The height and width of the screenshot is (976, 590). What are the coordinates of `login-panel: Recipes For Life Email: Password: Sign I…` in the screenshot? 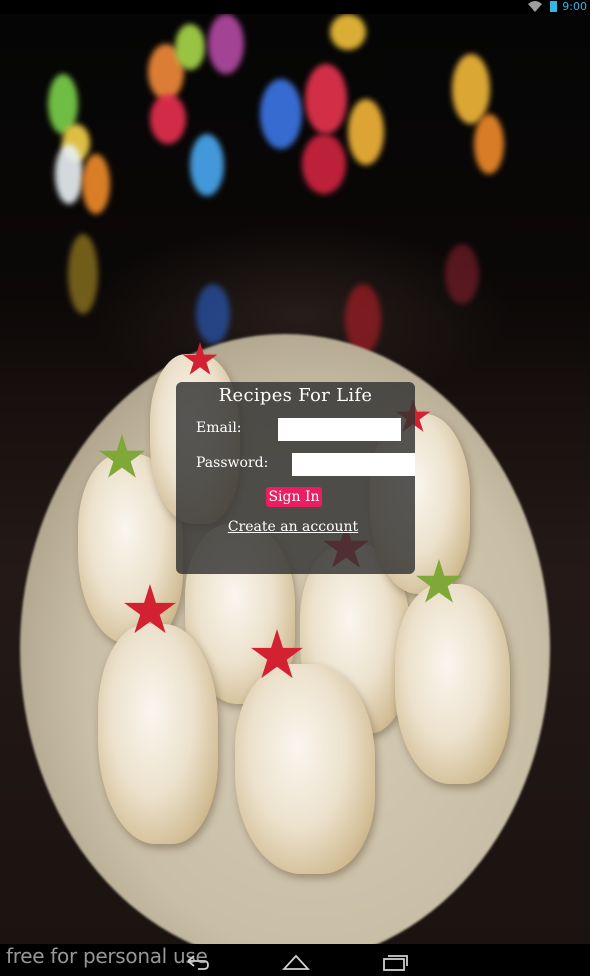 It's located at (295, 478).